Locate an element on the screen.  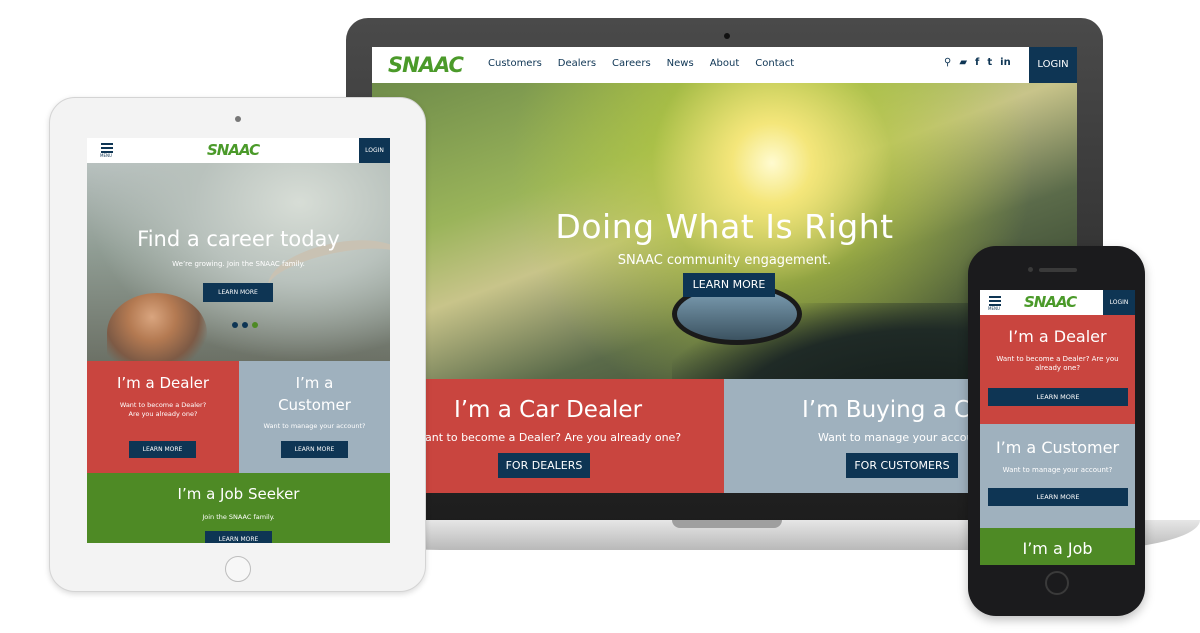
nav-careers: Careers is located at coordinates (631, 63).